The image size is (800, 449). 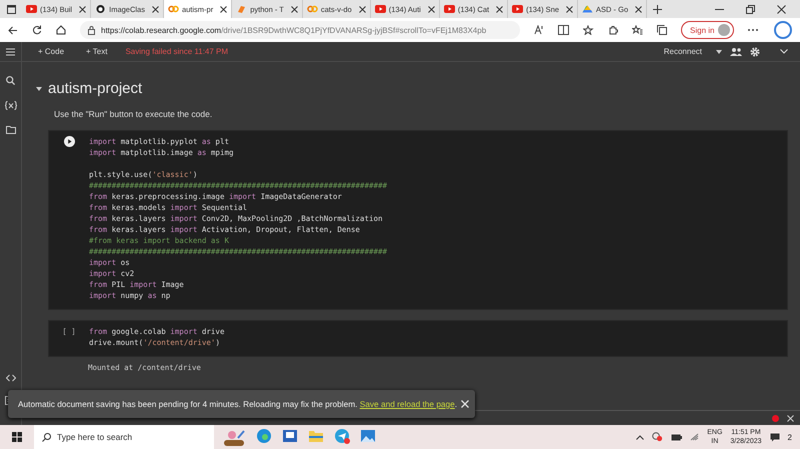 What do you see at coordinates (10, 52) in the screenshot?
I see `menu-icon` at bounding box center [10, 52].